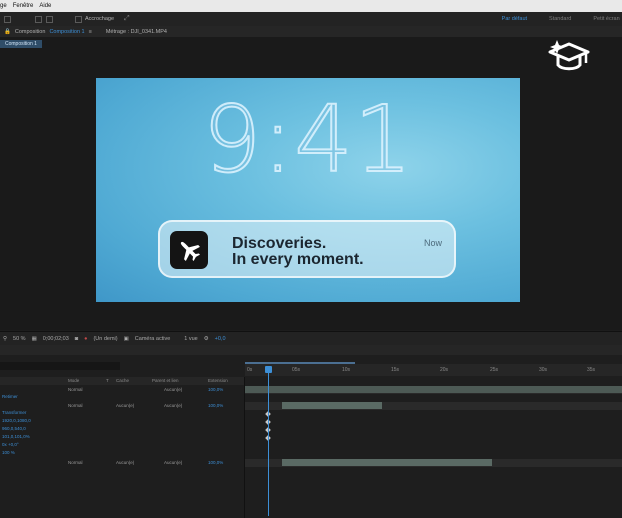 This screenshot has height=518, width=622. Describe the element at coordinates (189, 250) in the screenshot. I see `airplane-app-icon` at that location.